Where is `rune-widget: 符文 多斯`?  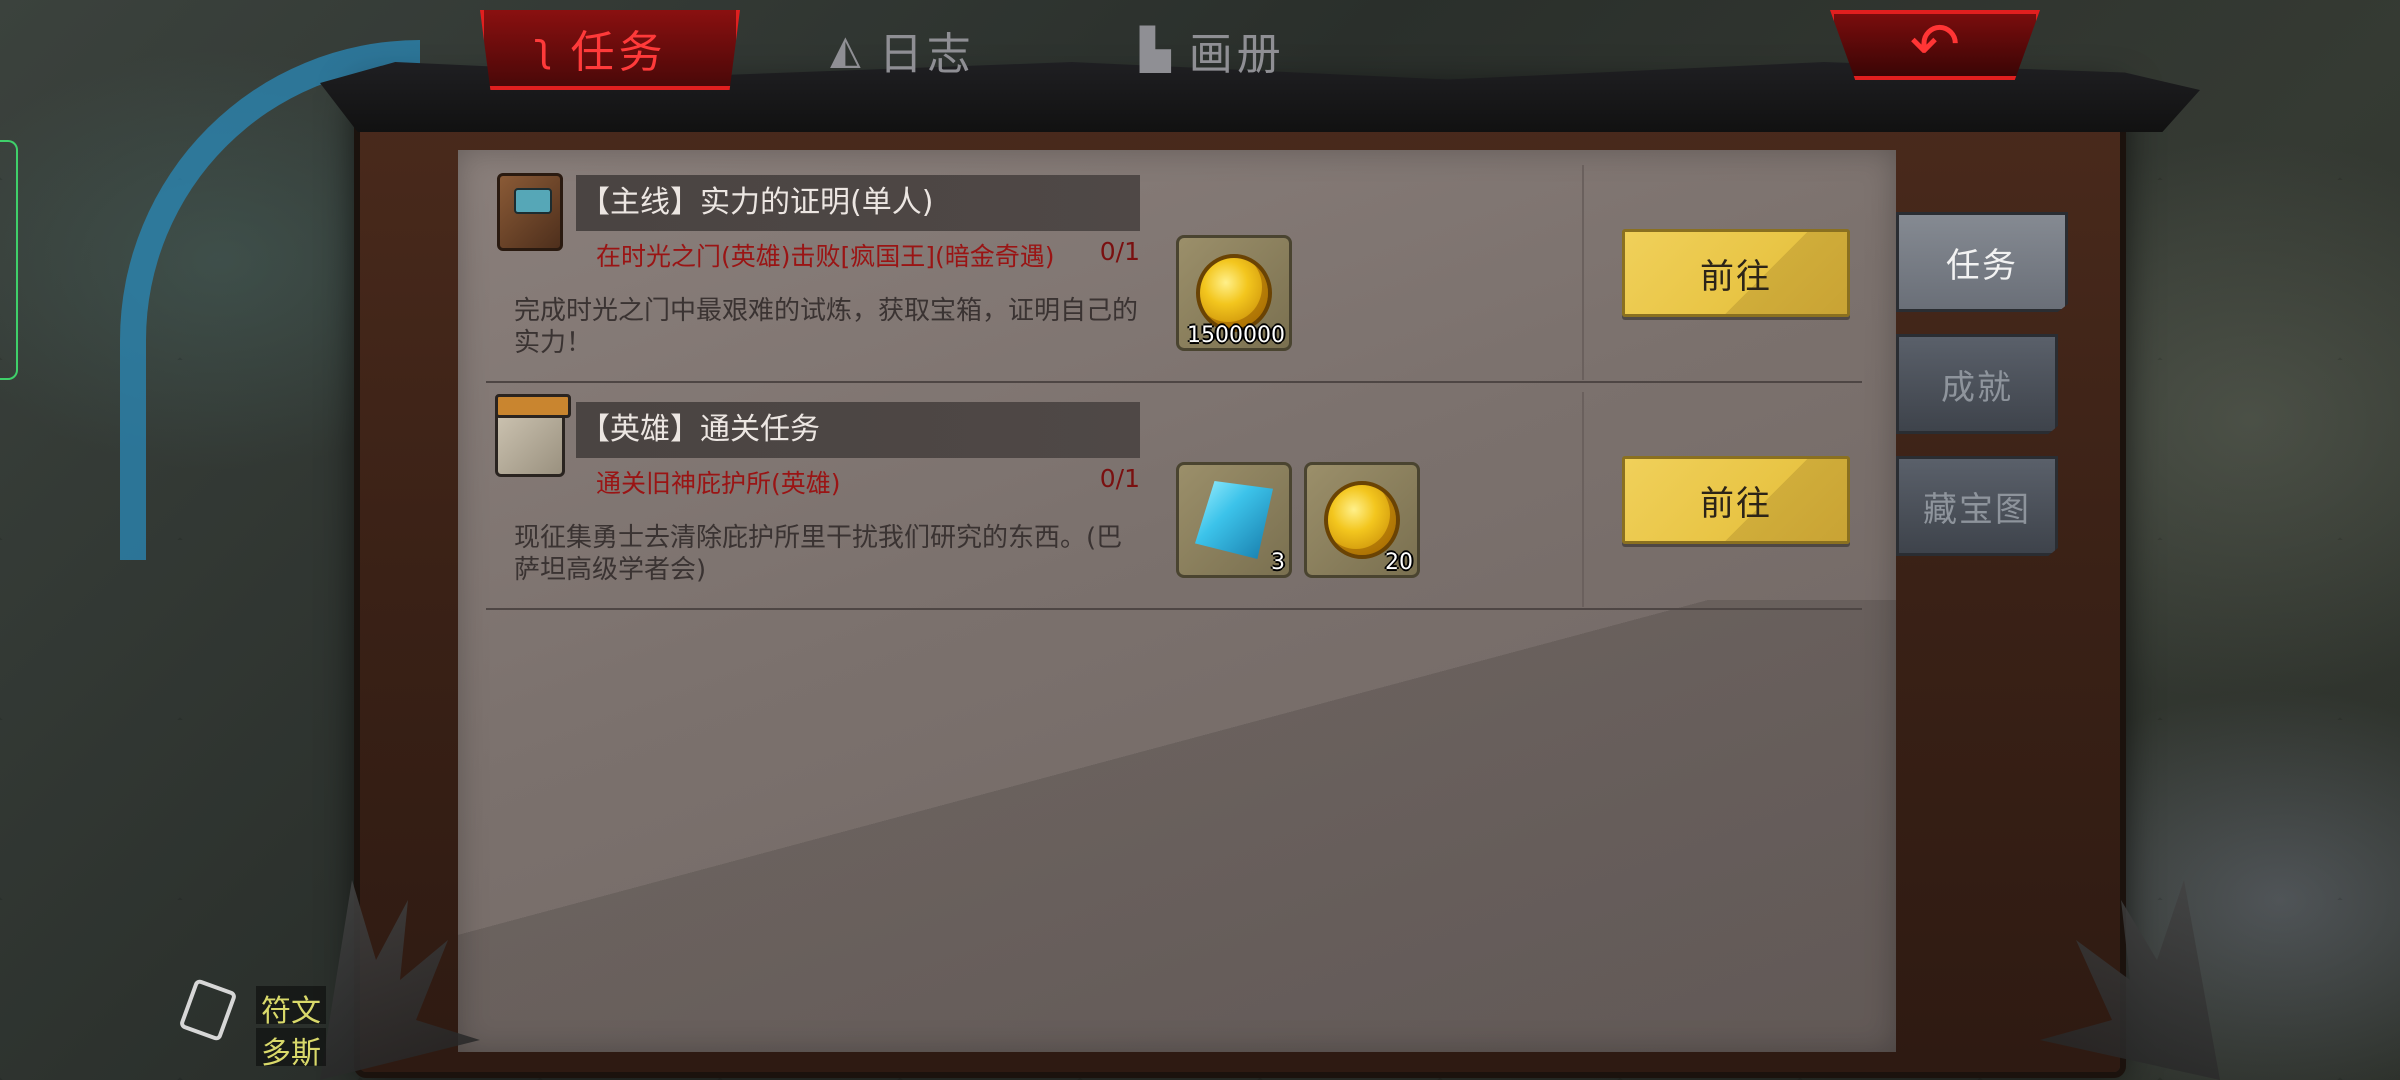 rune-widget: 符文 多斯 is located at coordinates (252, 1026).